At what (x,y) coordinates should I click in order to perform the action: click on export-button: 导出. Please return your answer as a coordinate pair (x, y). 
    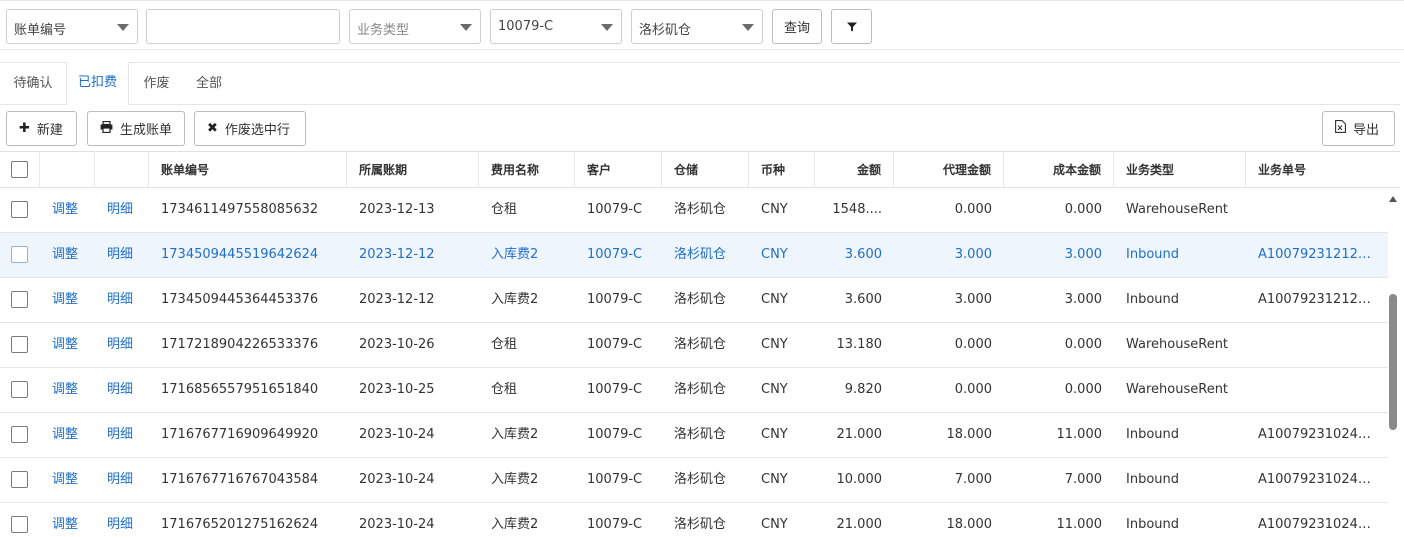
    Looking at the image, I should click on (1358, 128).